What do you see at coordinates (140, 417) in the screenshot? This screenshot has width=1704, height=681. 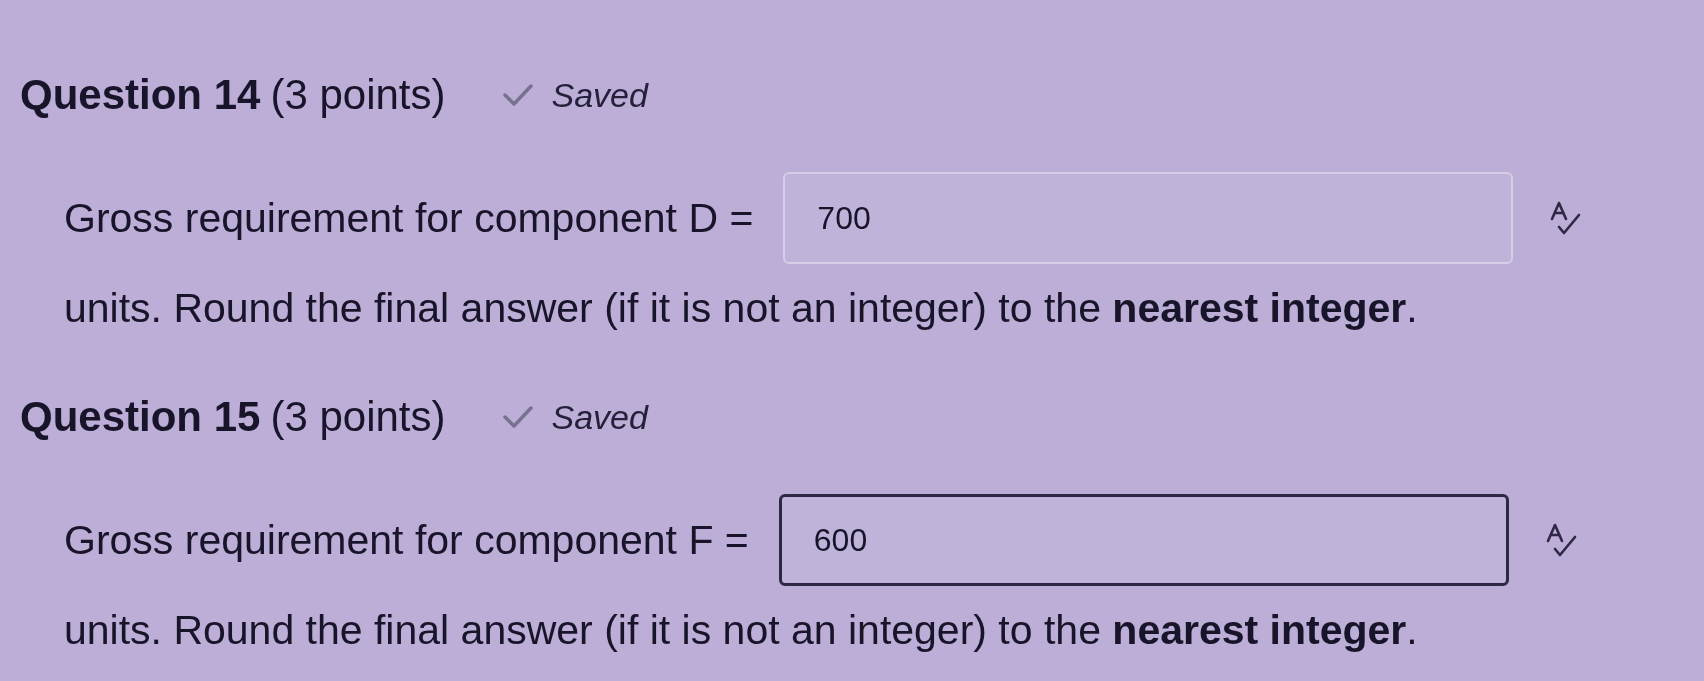 I see `question-title: Question 15` at bounding box center [140, 417].